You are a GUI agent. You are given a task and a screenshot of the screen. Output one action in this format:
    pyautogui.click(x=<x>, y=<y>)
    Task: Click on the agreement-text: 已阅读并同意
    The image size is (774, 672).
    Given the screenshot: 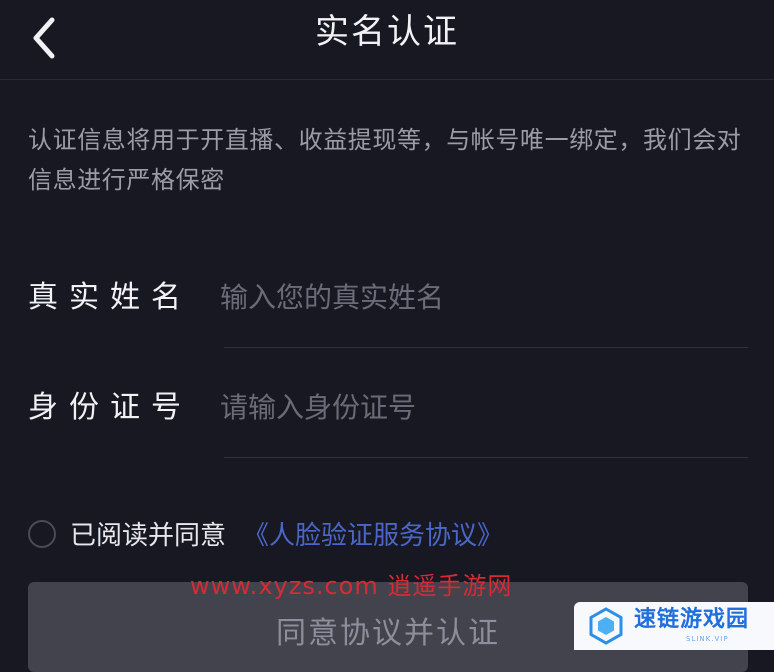 What is the action you would take?
    pyautogui.click(x=148, y=536)
    